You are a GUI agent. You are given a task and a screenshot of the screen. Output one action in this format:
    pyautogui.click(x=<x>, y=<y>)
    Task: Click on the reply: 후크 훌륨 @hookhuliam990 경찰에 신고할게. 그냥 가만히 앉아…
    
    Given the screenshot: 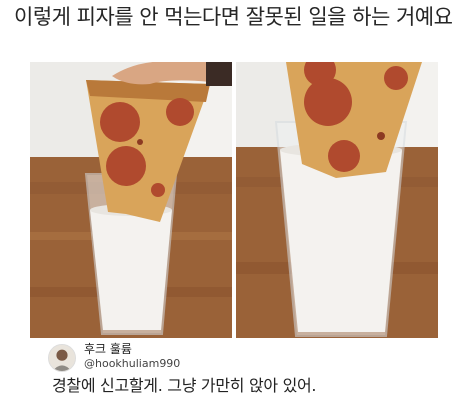 What is the action you would take?
    pyautogui.click(x=248, y=375)
    